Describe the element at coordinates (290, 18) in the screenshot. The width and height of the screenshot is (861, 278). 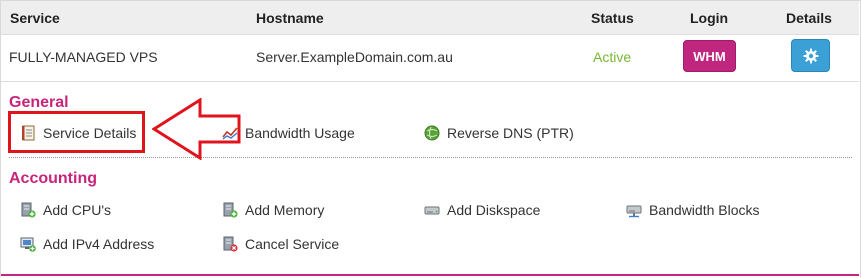
I see `column-header-hostname: Hostname` at that location.